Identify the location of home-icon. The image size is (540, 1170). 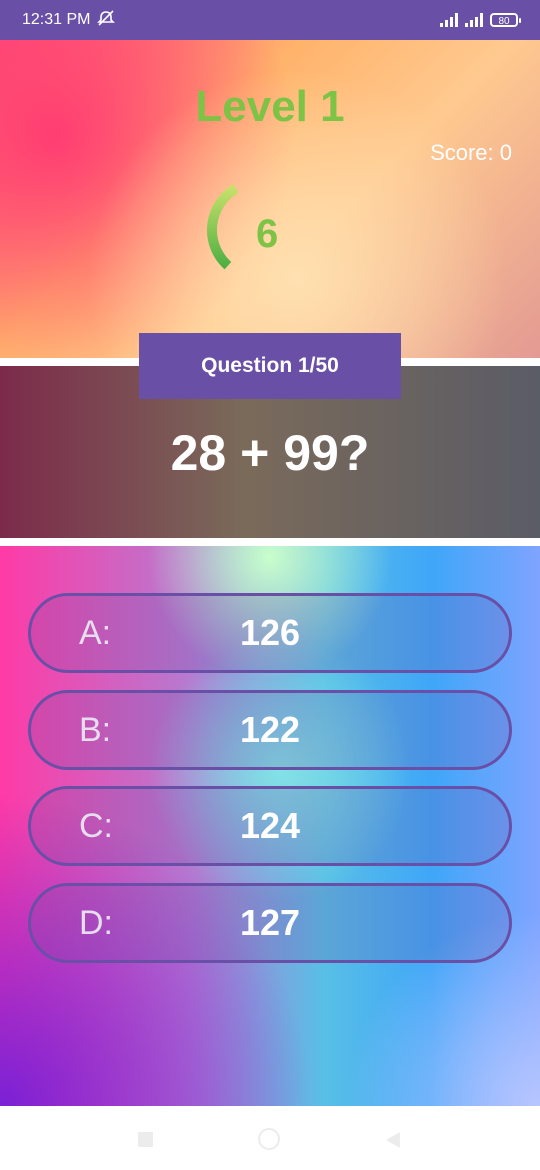
(269, 1139).